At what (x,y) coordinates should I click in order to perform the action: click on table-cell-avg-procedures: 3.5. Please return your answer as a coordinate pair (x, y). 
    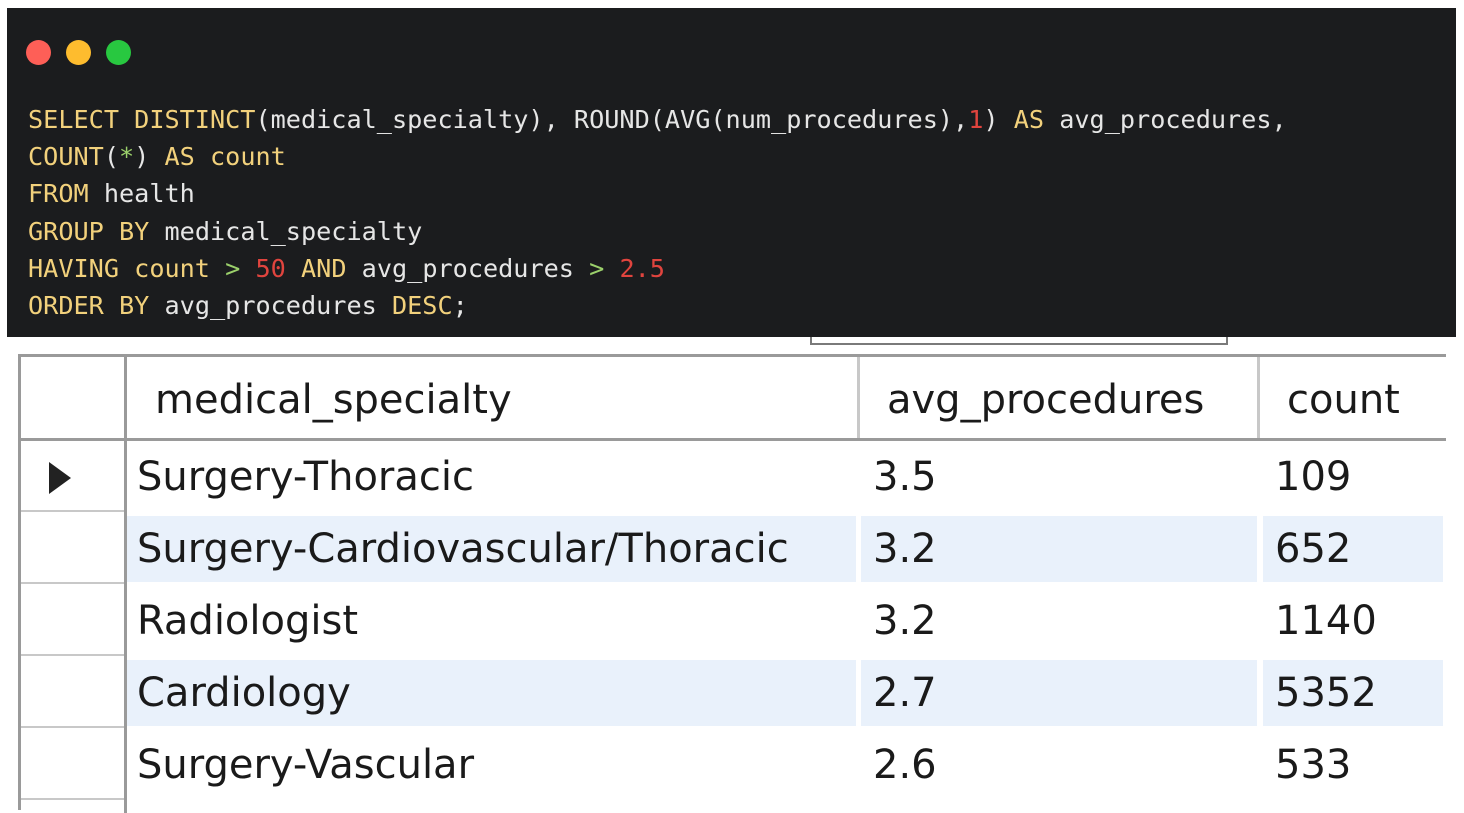
    Looking at the image, I should click on (1059, 477).